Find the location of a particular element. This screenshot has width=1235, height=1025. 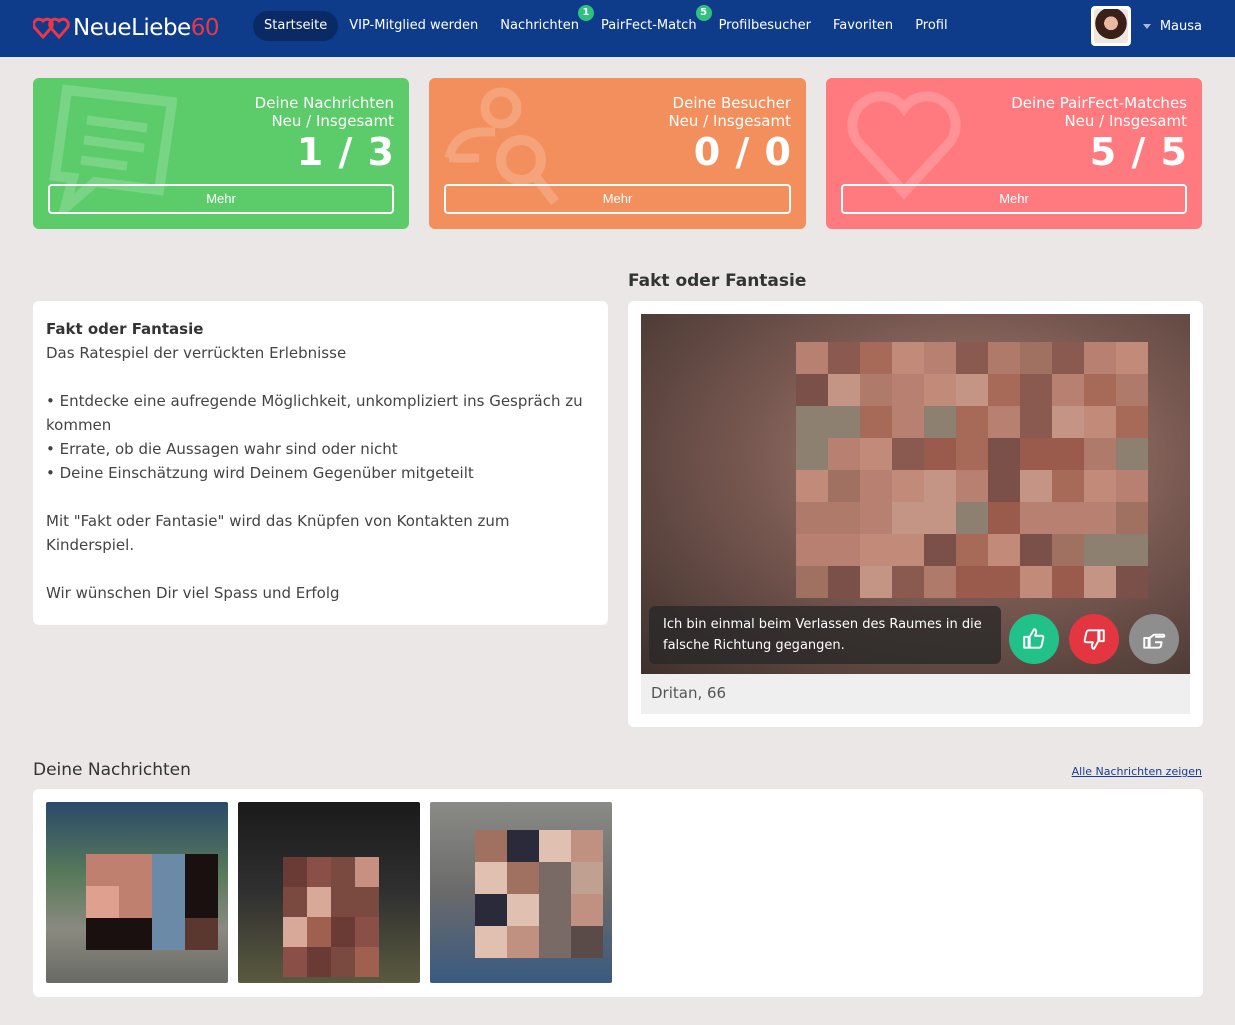

nav-label: Profil is located at coordinates (931, 25).